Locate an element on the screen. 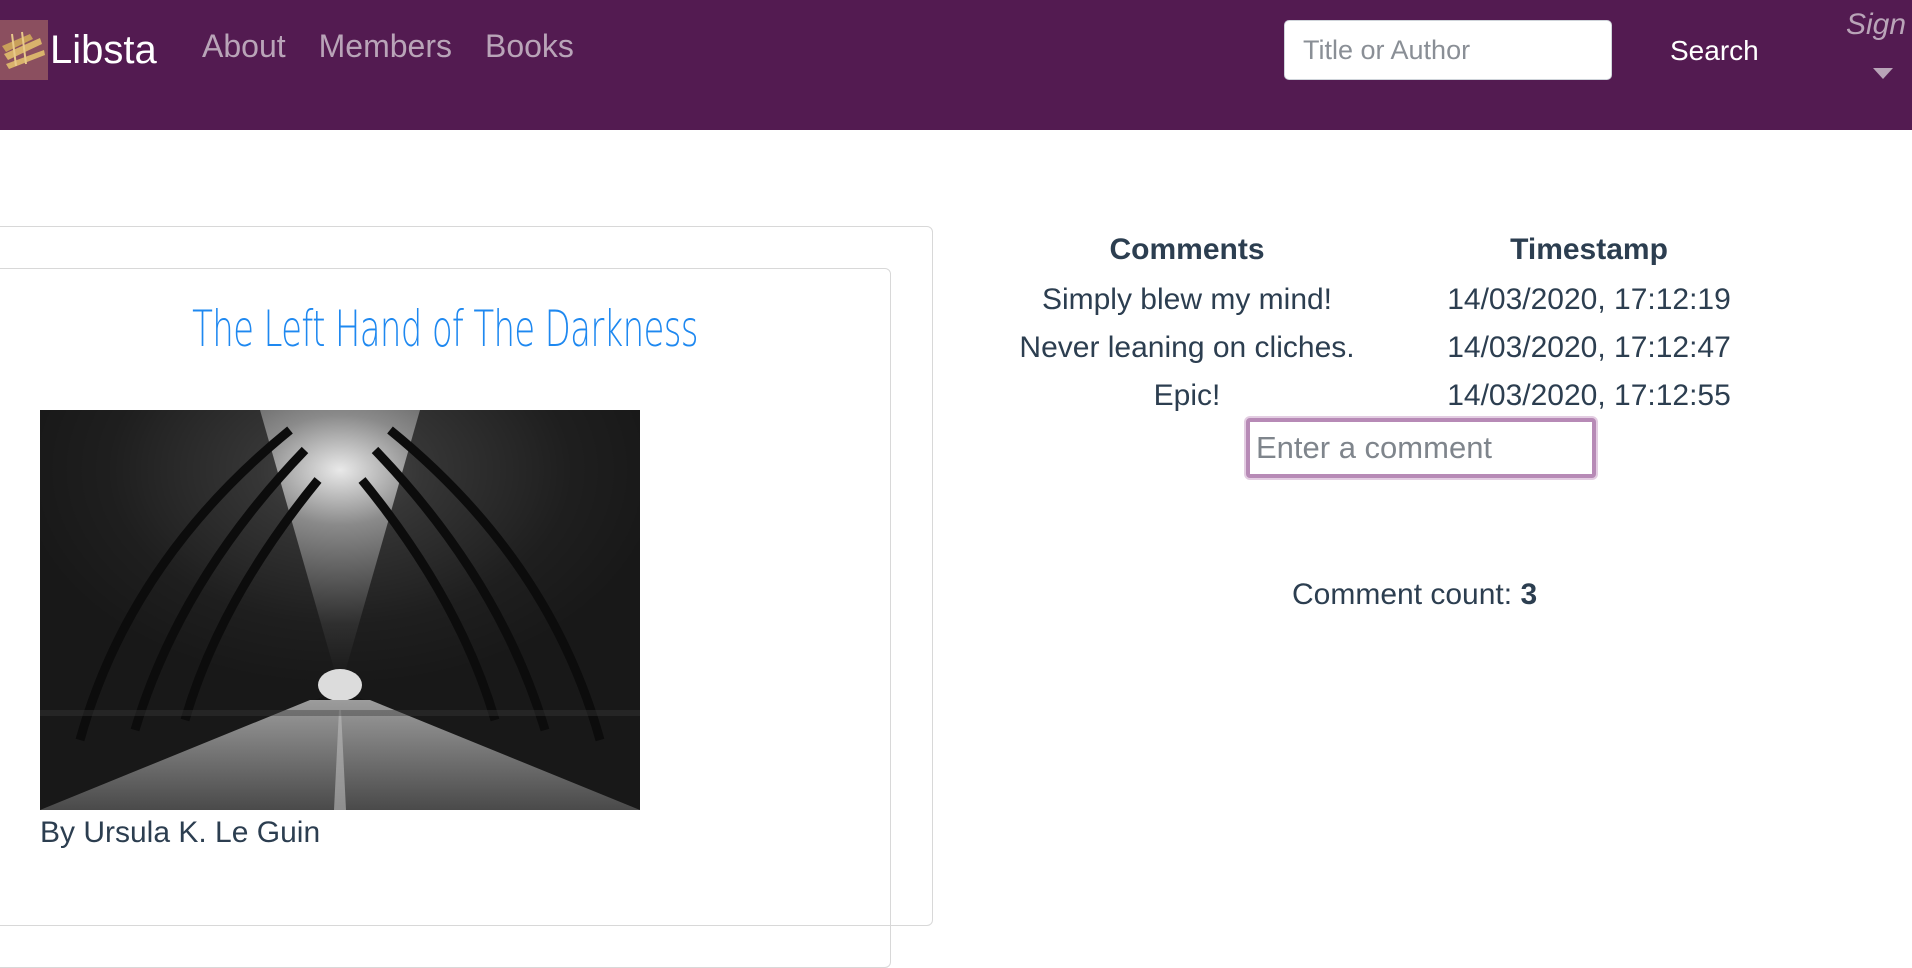 This screenshot has width=1912, height=968. caret-down-icon is located at coordinates (1883, 73).